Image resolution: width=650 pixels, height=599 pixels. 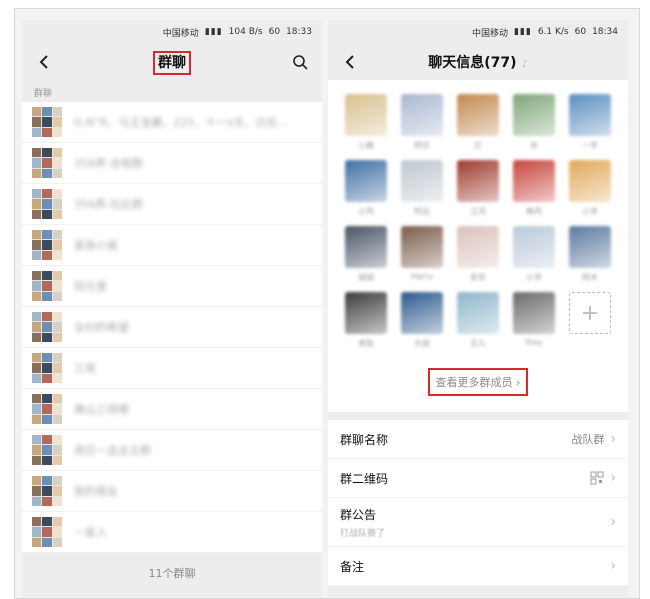 I want to click on group-name-right: 战队群 ›, so click(x=593, y=439).